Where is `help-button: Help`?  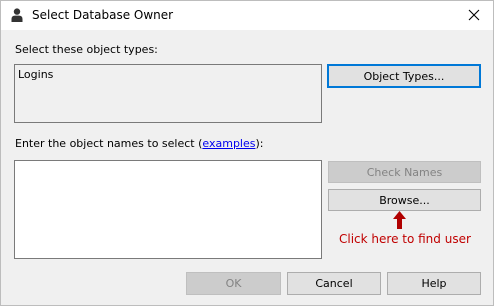 help-button: Help is located at coordinates (434, 283).